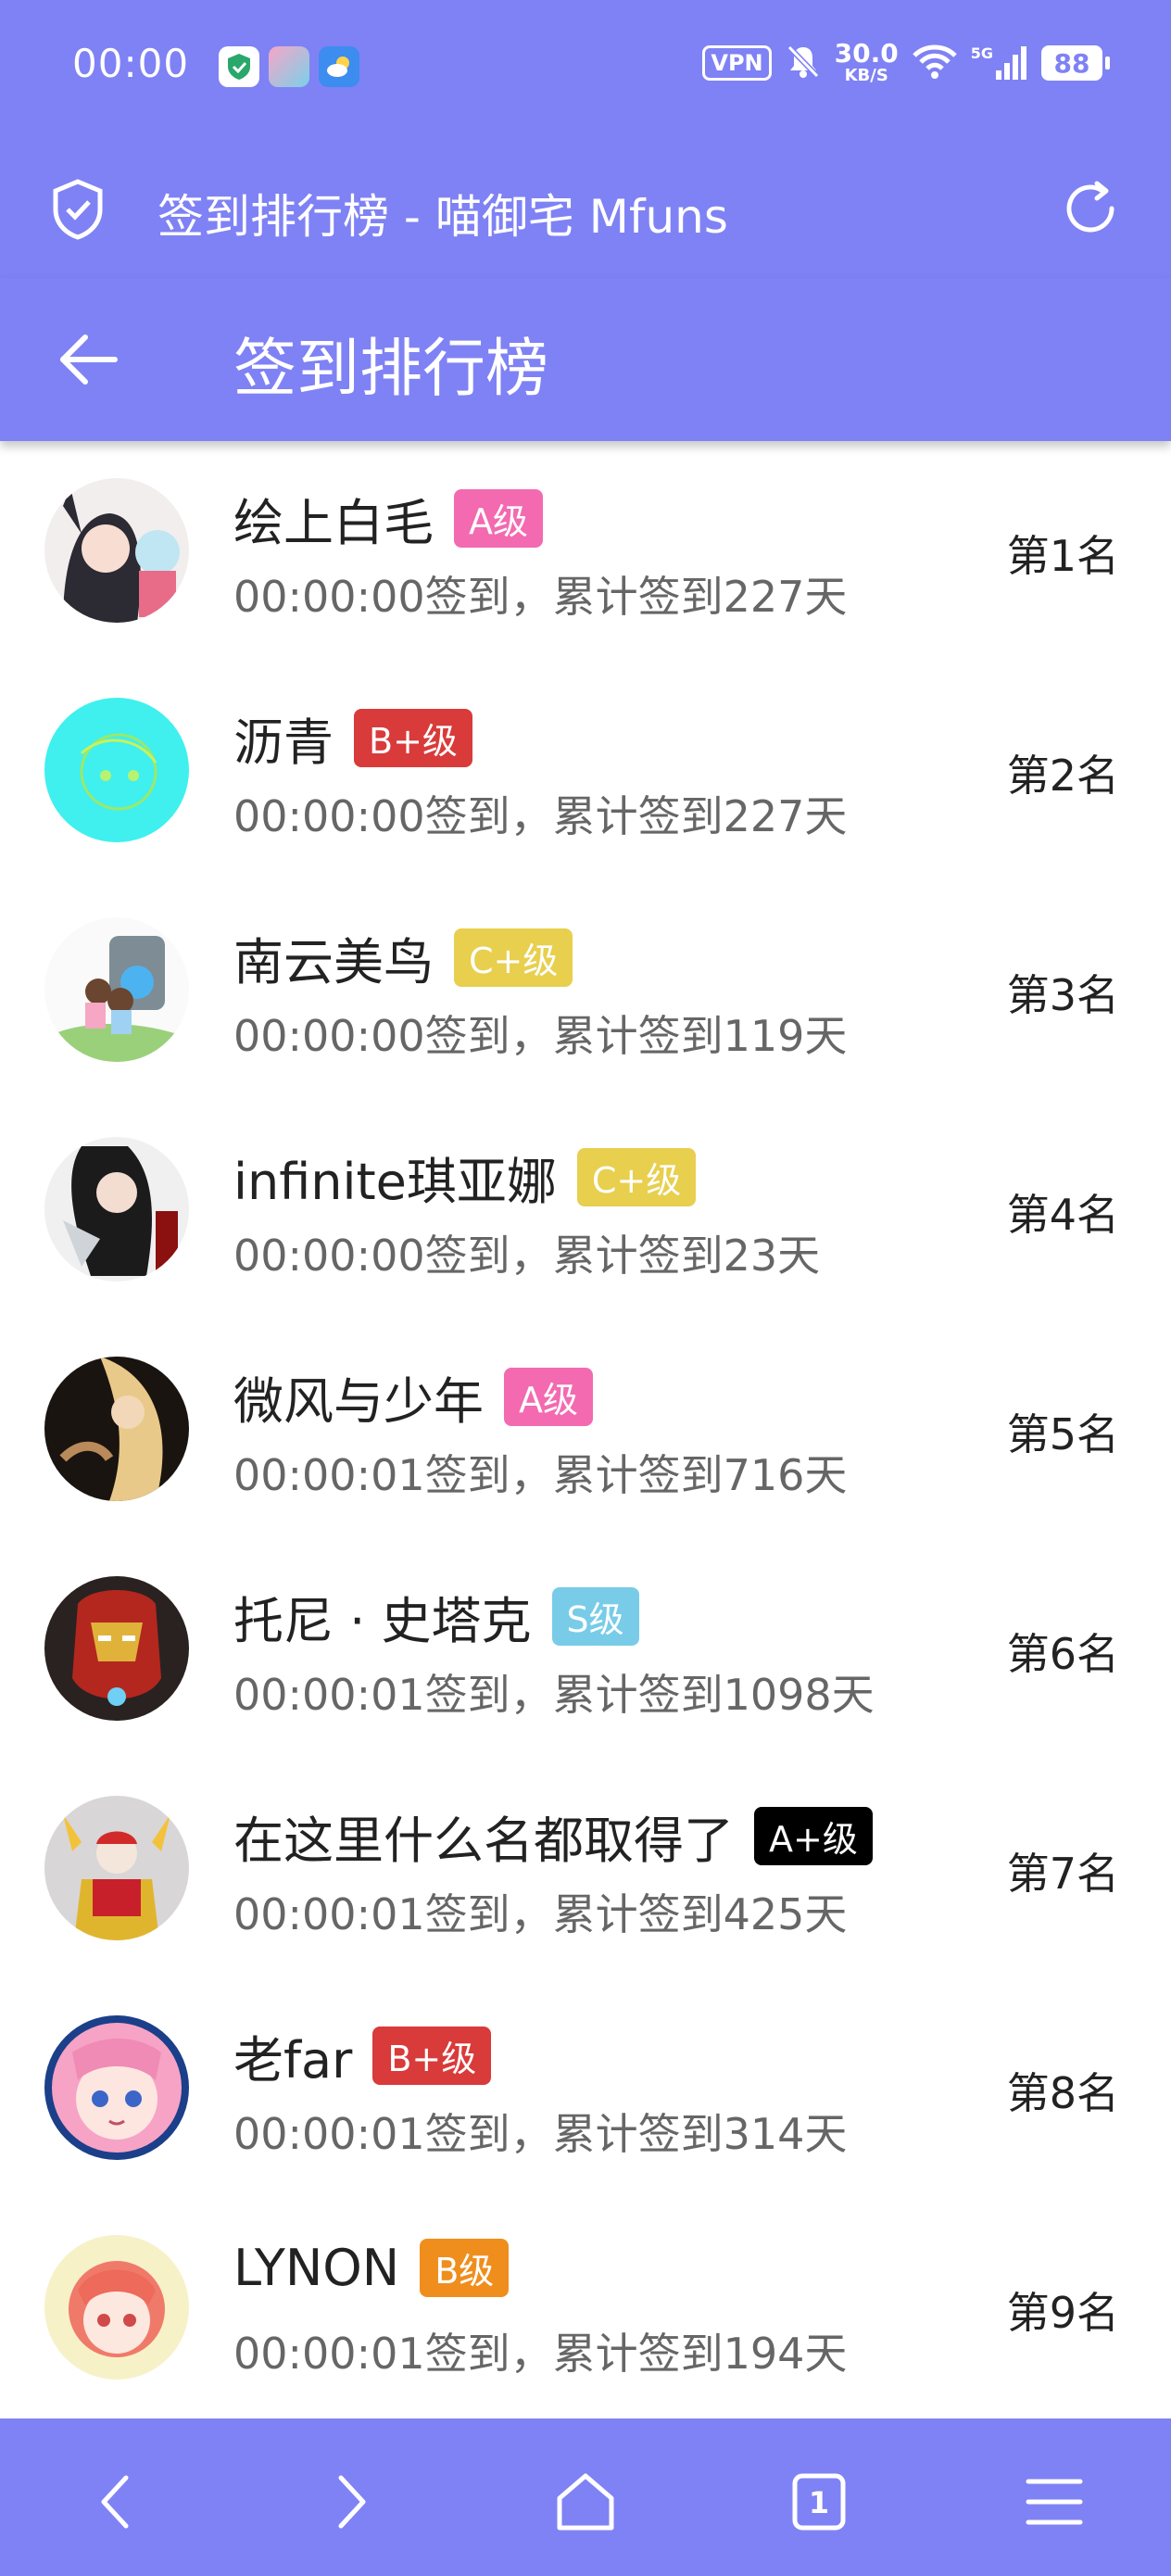  What do you see at coordinates (585, 69) in the screenshot?
I see `status-bar: 00:00 VPN 30.0 KB/S 5G 88` at bounding box center [585, 69].